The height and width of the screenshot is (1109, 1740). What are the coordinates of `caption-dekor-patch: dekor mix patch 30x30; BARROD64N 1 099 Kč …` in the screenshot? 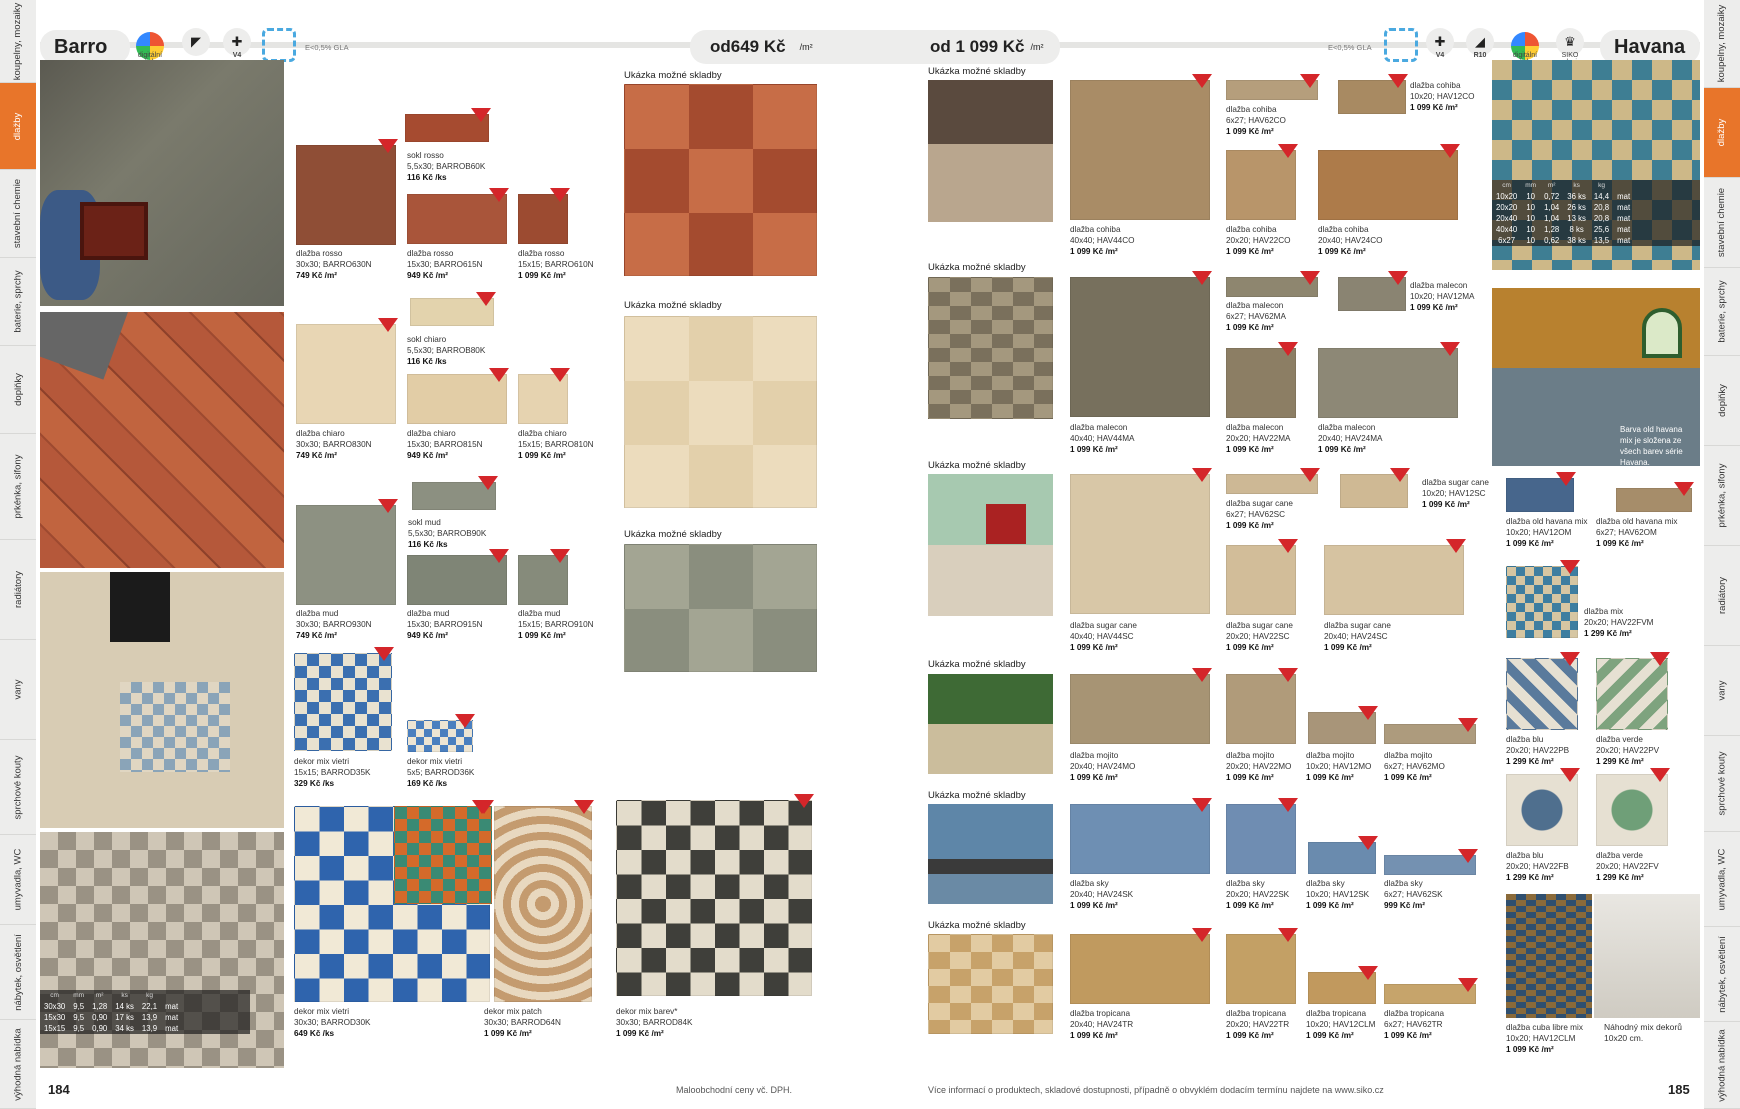 It's located at (522, 1022).